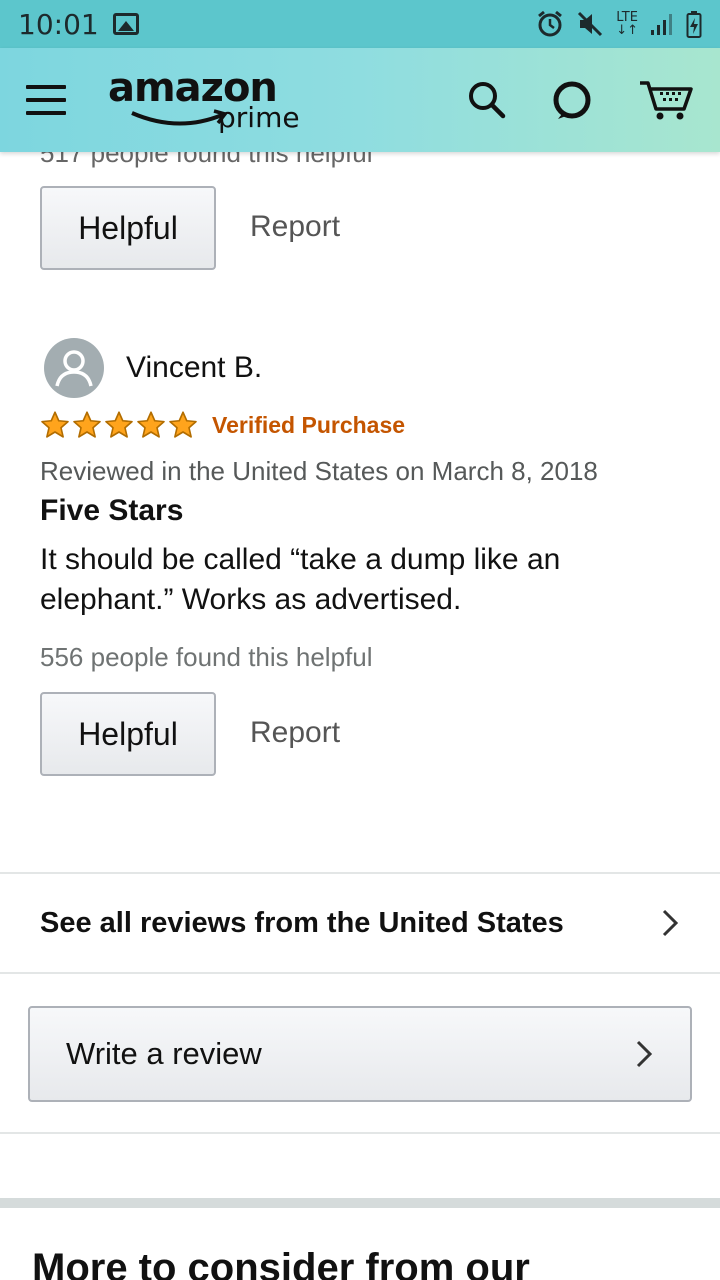 The height and width of the screenshot is (1280, 720). Describe the element at coordinates (572, 100) in the screenshot. I see `alexa-icon` at that location.